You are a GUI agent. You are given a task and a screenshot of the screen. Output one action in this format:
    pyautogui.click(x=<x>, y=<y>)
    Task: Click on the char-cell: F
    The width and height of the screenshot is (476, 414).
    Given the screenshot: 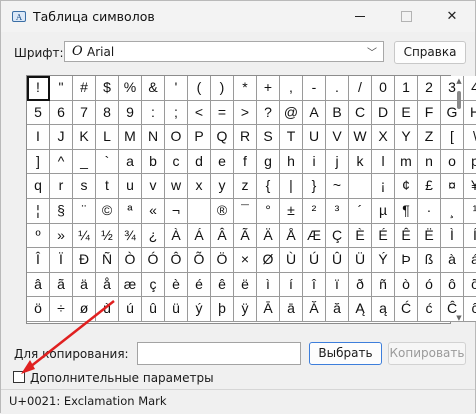 What is the action you would take?
    pyautogui.click(x=429, y=113)
    